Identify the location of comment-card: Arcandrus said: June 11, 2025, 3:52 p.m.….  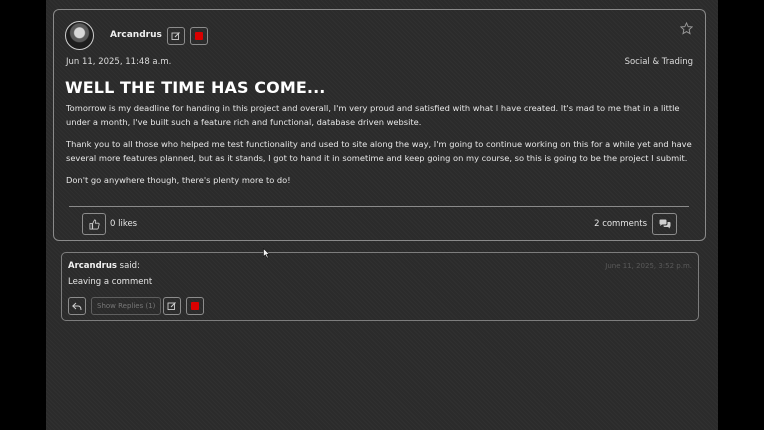
(380, 286).